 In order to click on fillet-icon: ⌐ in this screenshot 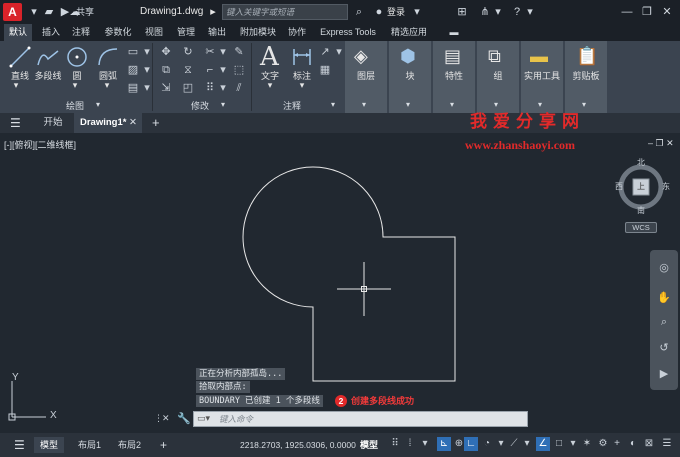, I will do `click(210, 70)`.